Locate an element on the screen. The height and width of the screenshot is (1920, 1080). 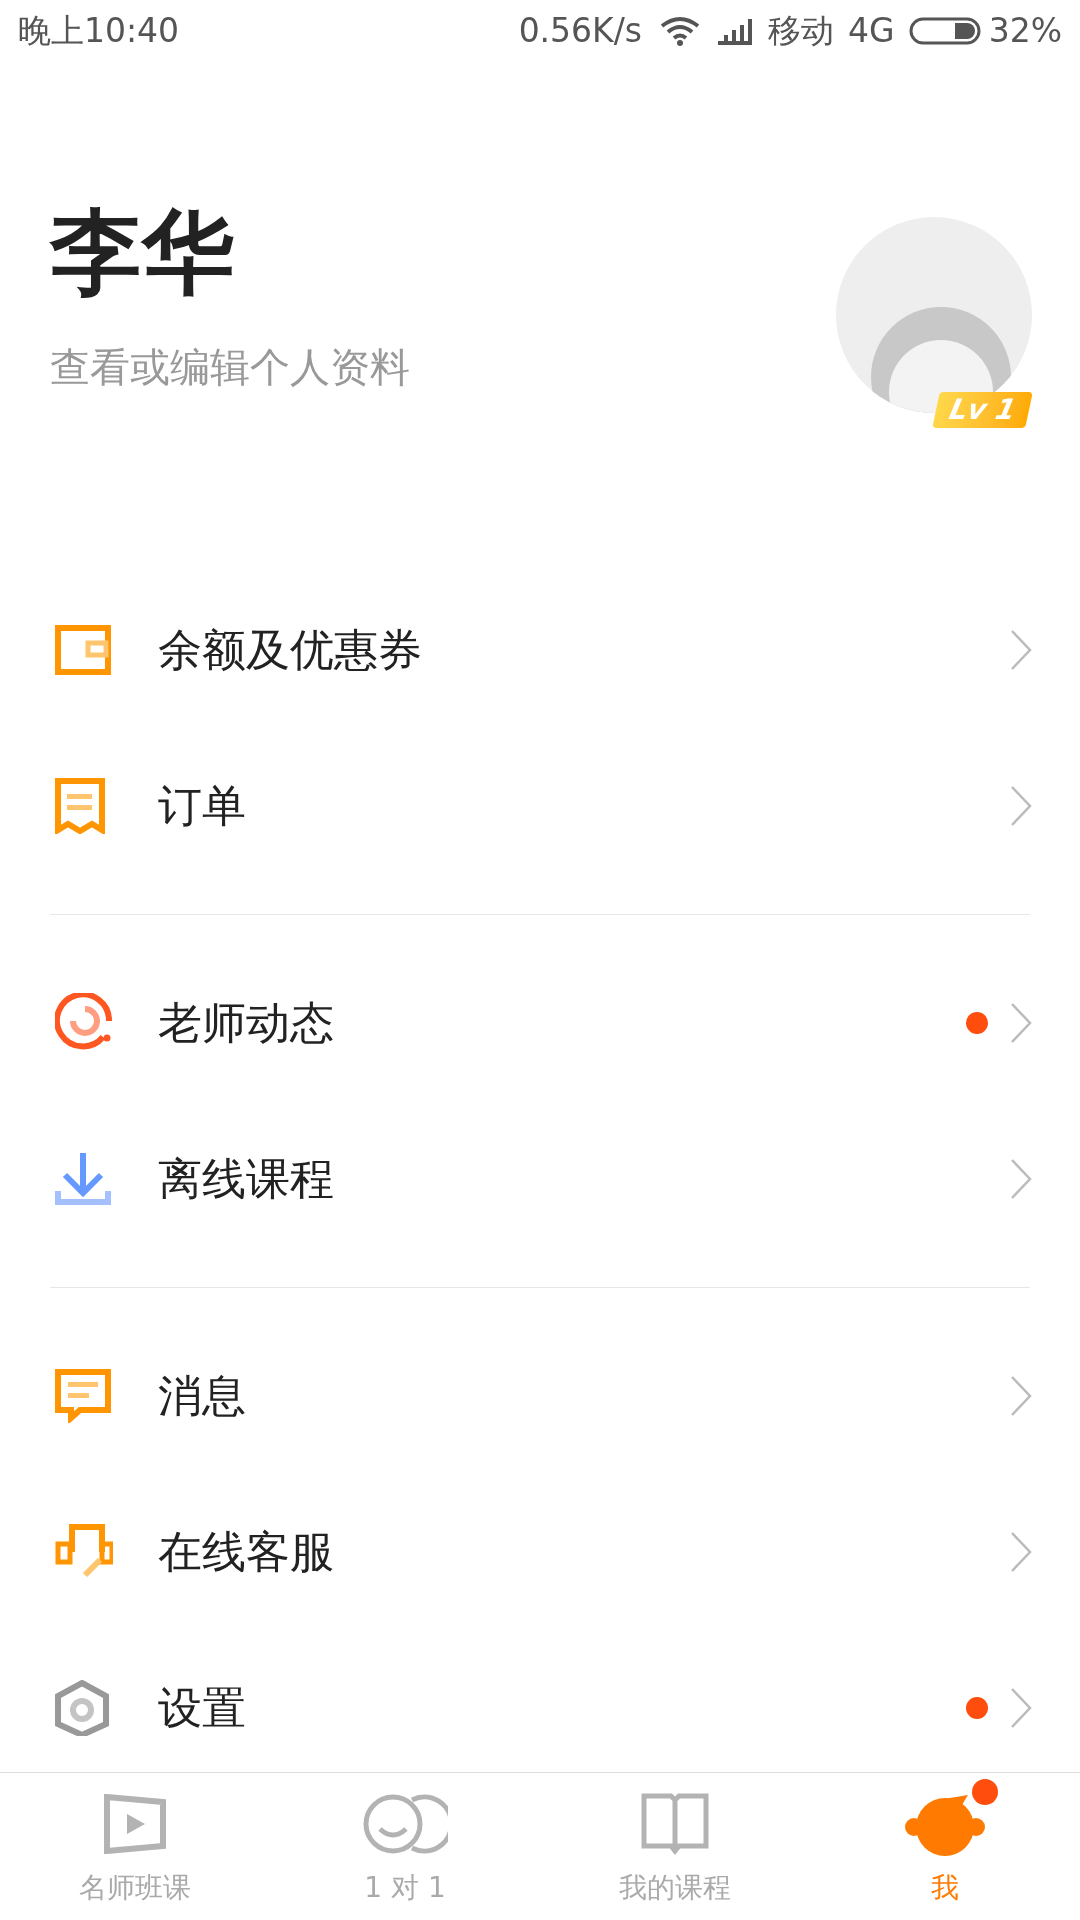
menu-item: 在线客服 is located at coordinates (540, 1552).